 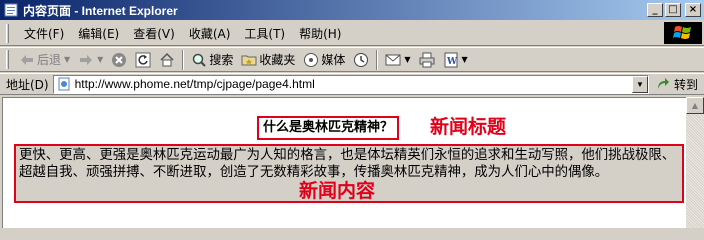 What do you see at coordinates (693, 10) in the screenshot?
I see `close-button: ×` at bounding box center [693, 10].